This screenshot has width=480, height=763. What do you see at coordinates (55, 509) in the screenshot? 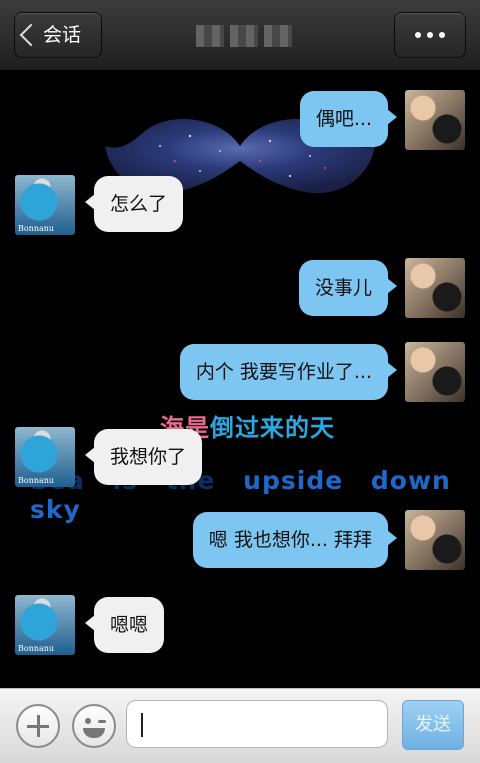
I see `lyric-en-sky: sky` at bounding box center [55, 509].